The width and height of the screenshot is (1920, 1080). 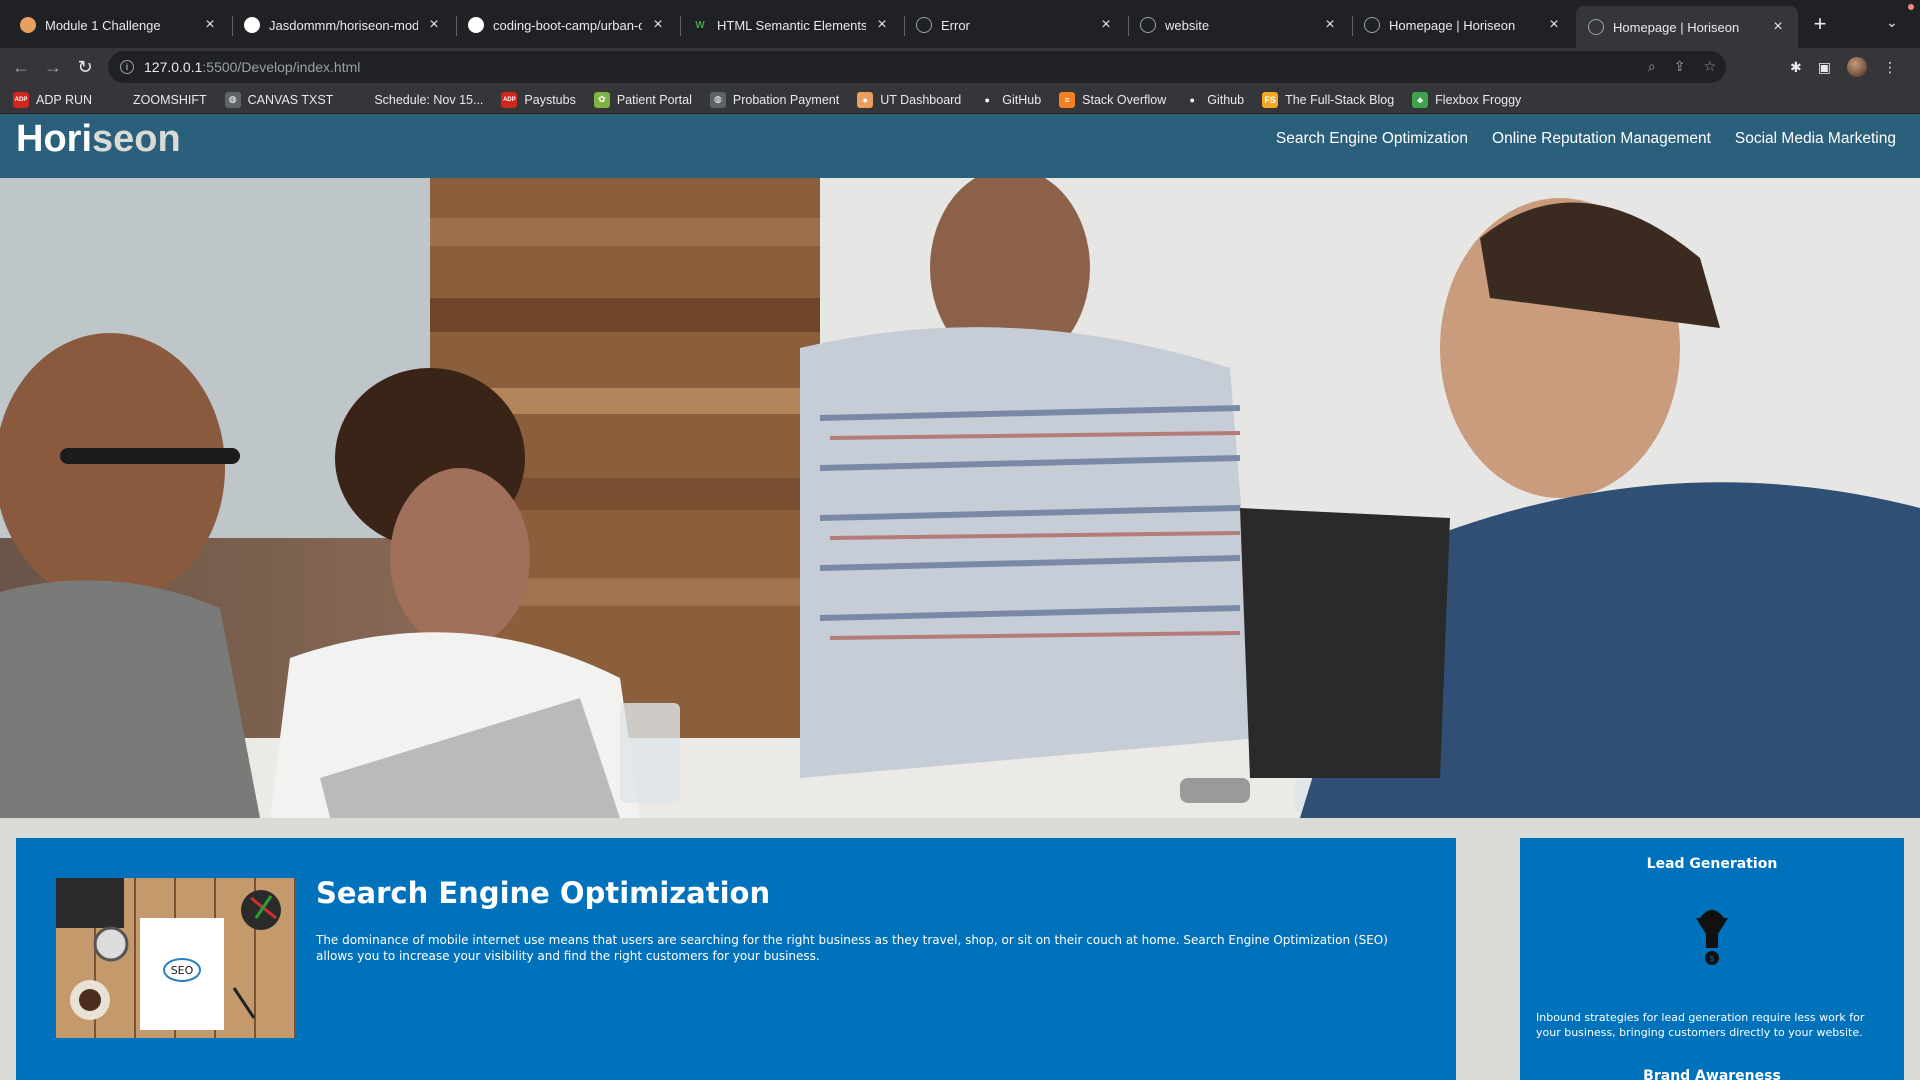 I want to click on benefit-title-next: Brand Awareness, so click(x=1712, y=1074).